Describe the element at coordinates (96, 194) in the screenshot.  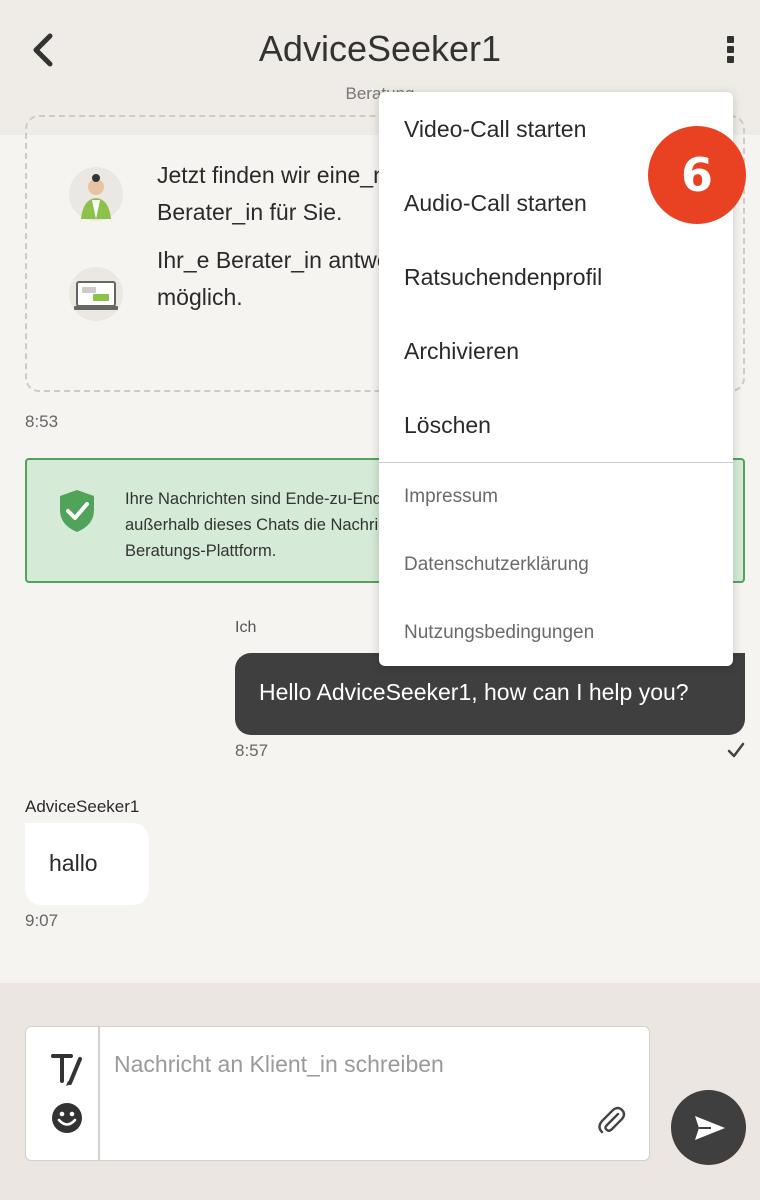
I see `adviser-avatar-icon` at that location.